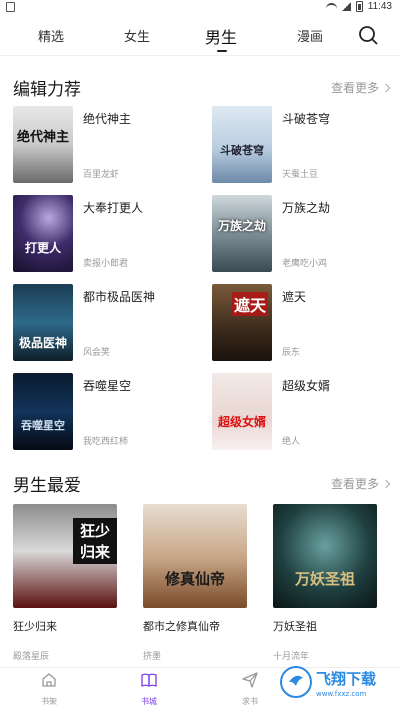  Describe the element at coordinates (43, 144) in the screenshot. I see `book-cover: 绝代神主` at that location.